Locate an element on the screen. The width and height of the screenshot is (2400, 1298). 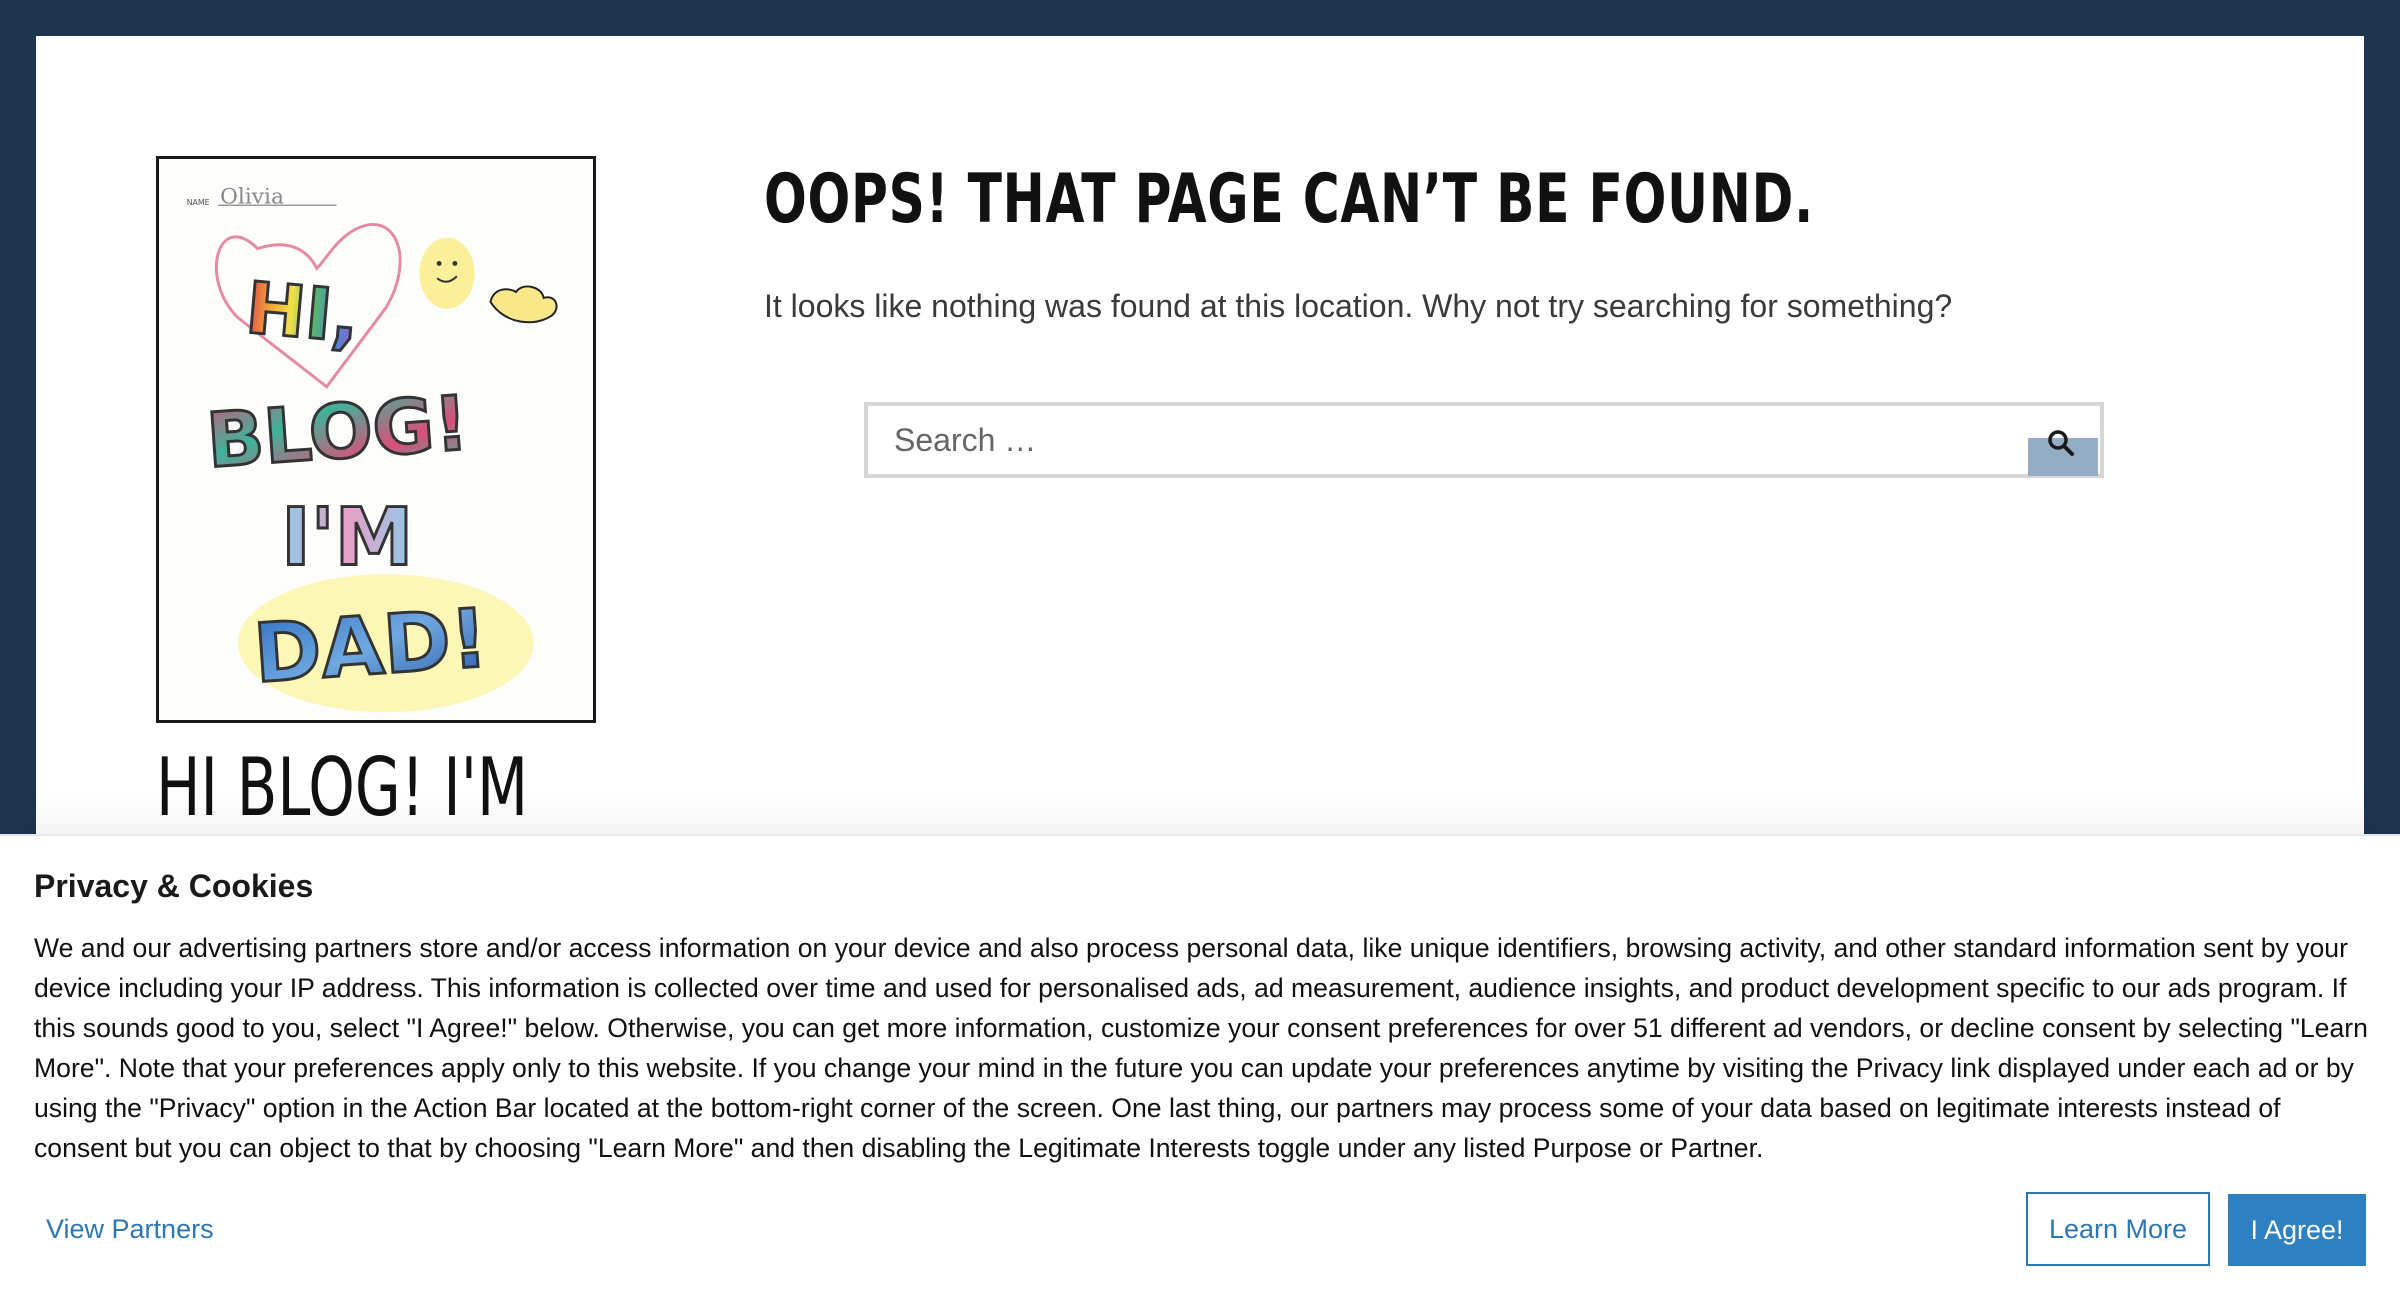
logo-drawing: NAME Olivia HI, BLOG! I'M DAD! is located at coordinates (372, 448).